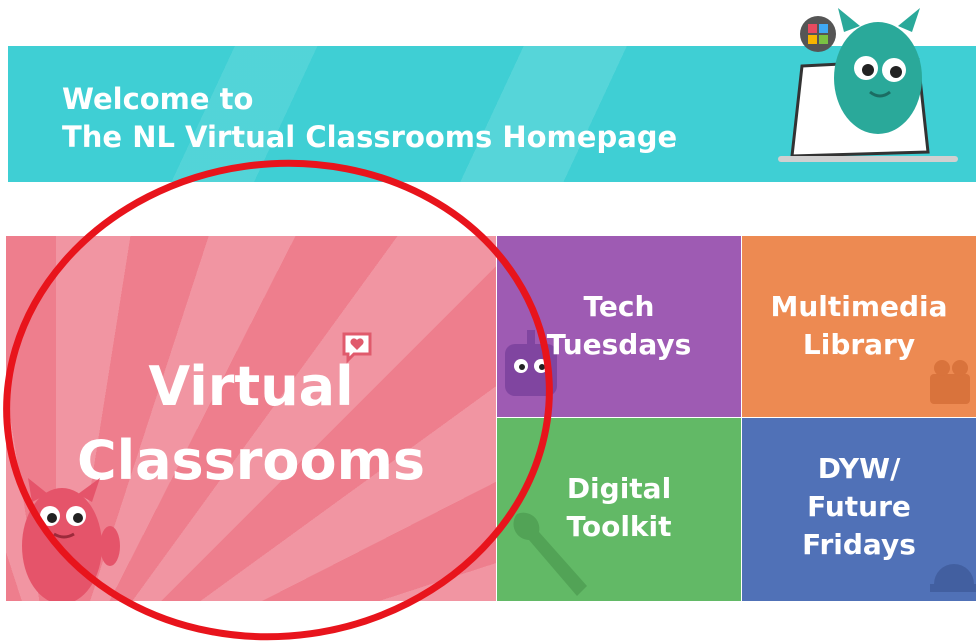  Describe the element at coordinates (357, 348) in the screenshot. I see `chat-heart-icon` at that location.